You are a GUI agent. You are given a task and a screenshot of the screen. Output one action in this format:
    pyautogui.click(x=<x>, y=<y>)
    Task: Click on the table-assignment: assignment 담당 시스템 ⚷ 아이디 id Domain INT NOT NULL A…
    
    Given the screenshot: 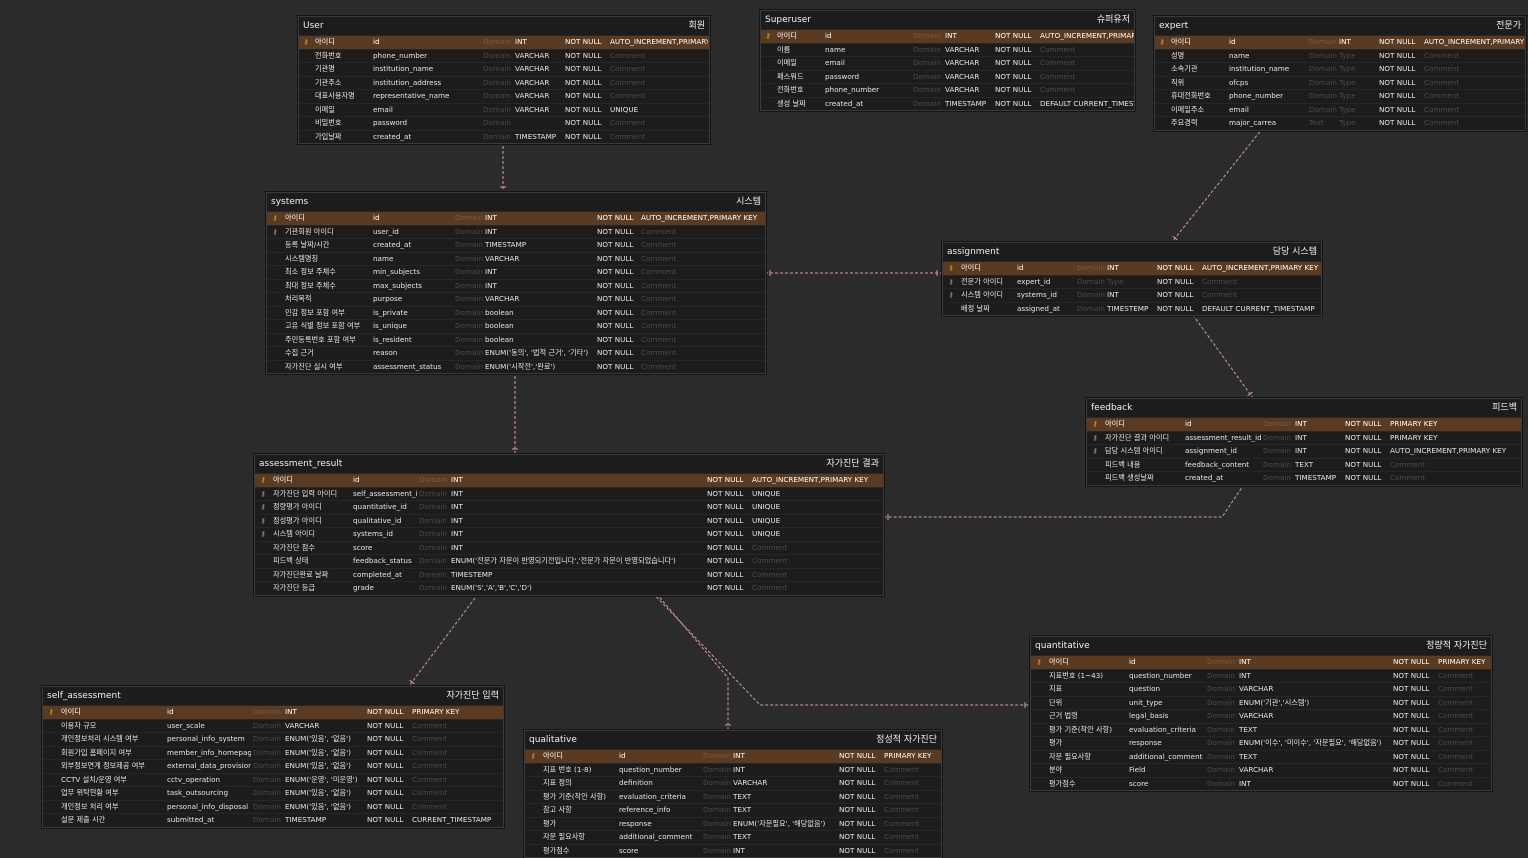 What is the action you would take?
    pyautogui.click(x=1132, y=279)
    